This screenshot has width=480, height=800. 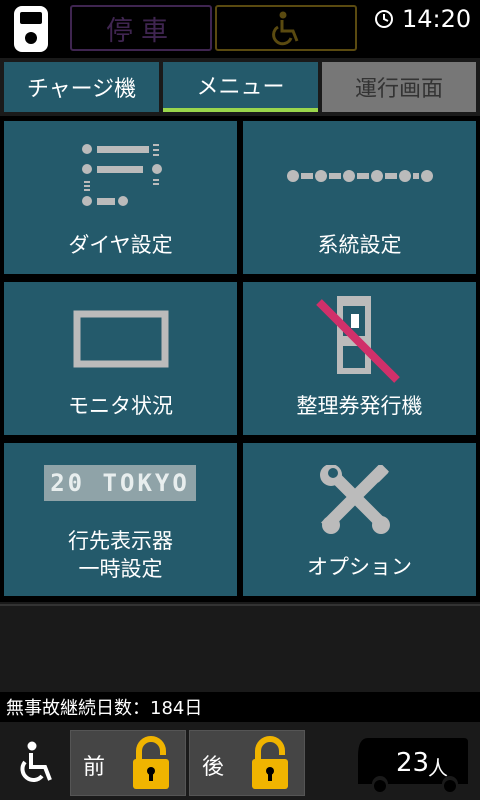 What do you see at coordinates (437, 19) in the screenshot?
I see `clock-time: 14:20` at bounding box center [437, 19].